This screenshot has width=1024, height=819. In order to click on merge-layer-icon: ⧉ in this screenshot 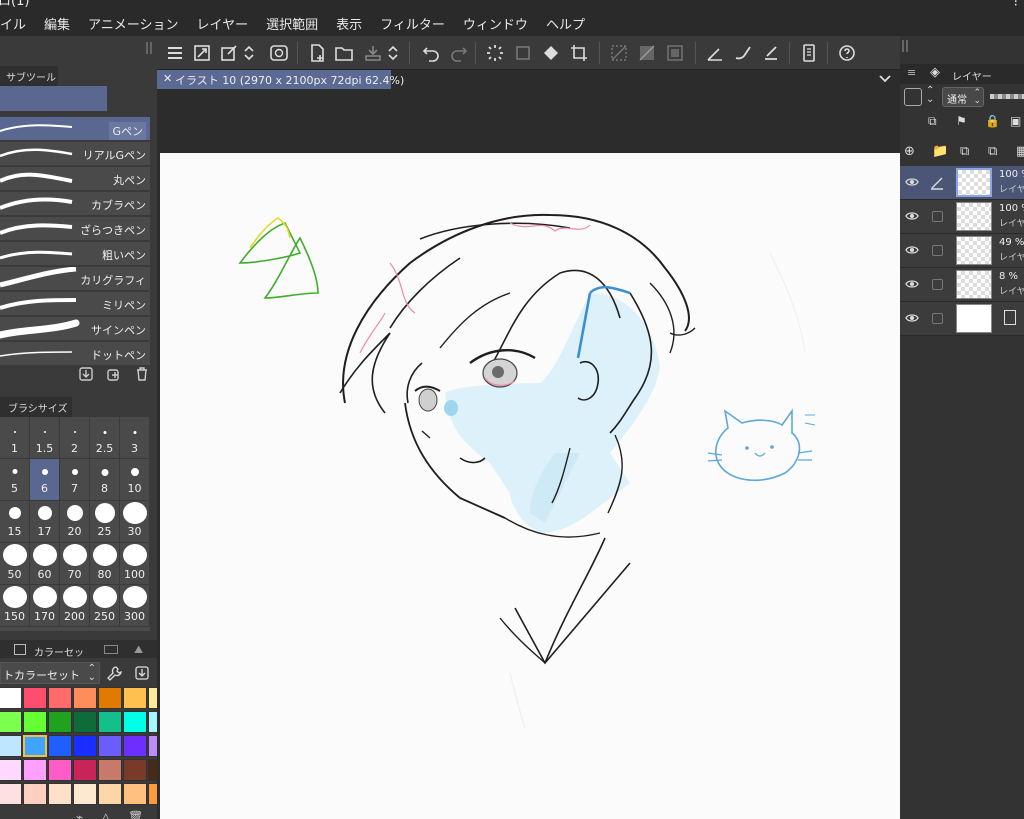, I will do `click(992, 151)`.